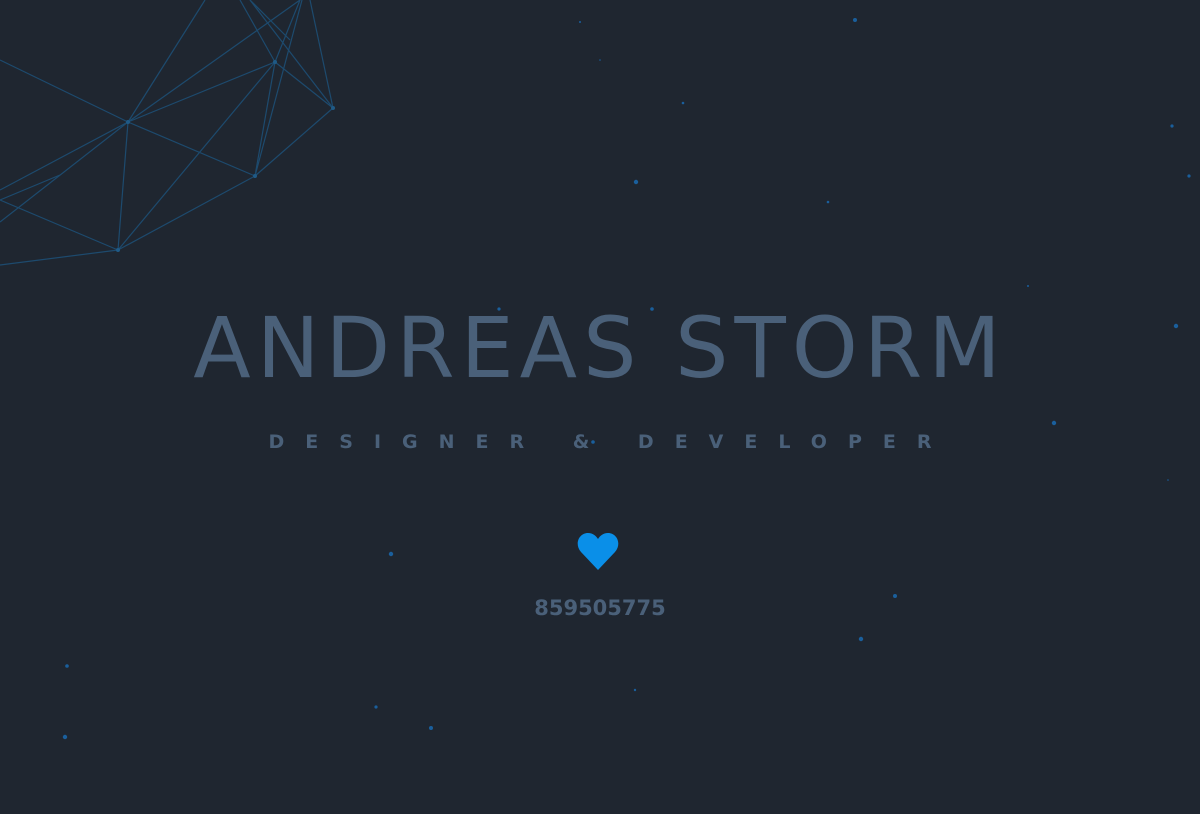 The image size is (1200, 814). Describe the element at coordinates (600, 348) in the screenshot. I see `page-title: ANDREAS STORM` at that location.